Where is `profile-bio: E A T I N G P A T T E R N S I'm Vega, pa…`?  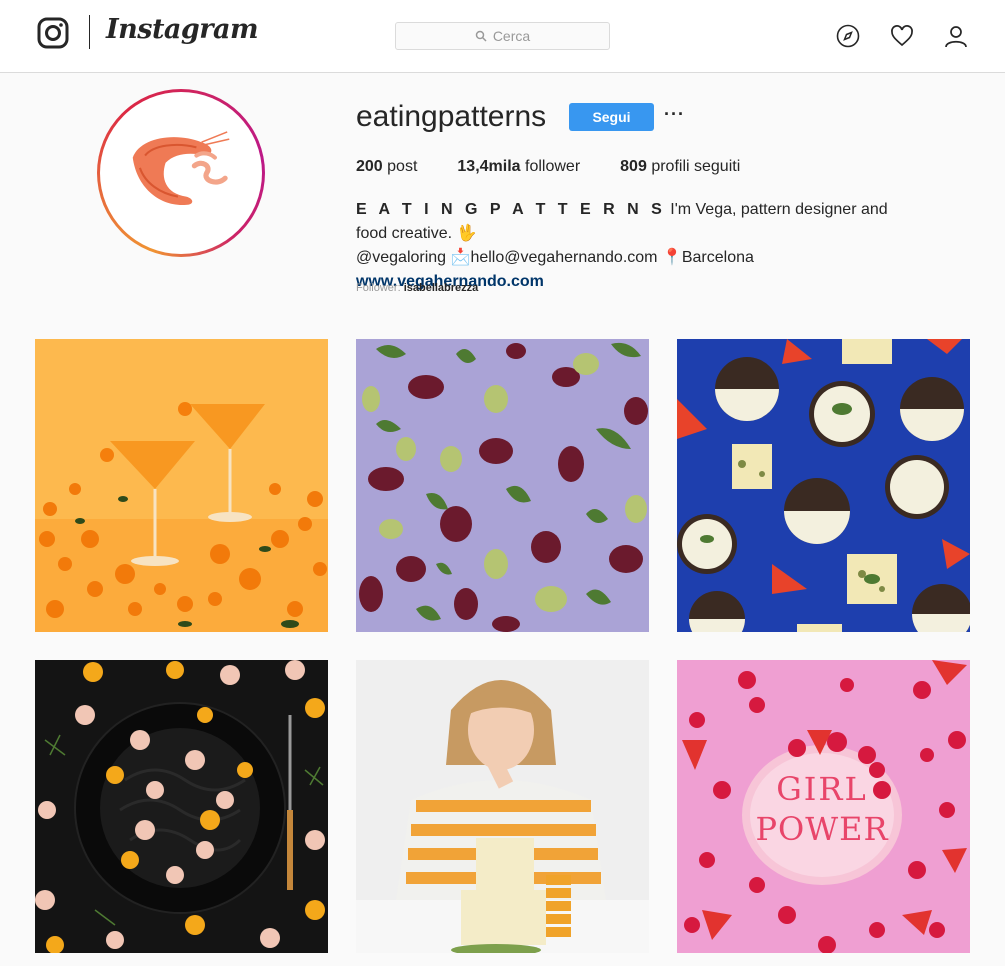
profile-bio: E A T I N G P A T T E R N S I'm Vega, pa… is located at coordinates (636, 246).